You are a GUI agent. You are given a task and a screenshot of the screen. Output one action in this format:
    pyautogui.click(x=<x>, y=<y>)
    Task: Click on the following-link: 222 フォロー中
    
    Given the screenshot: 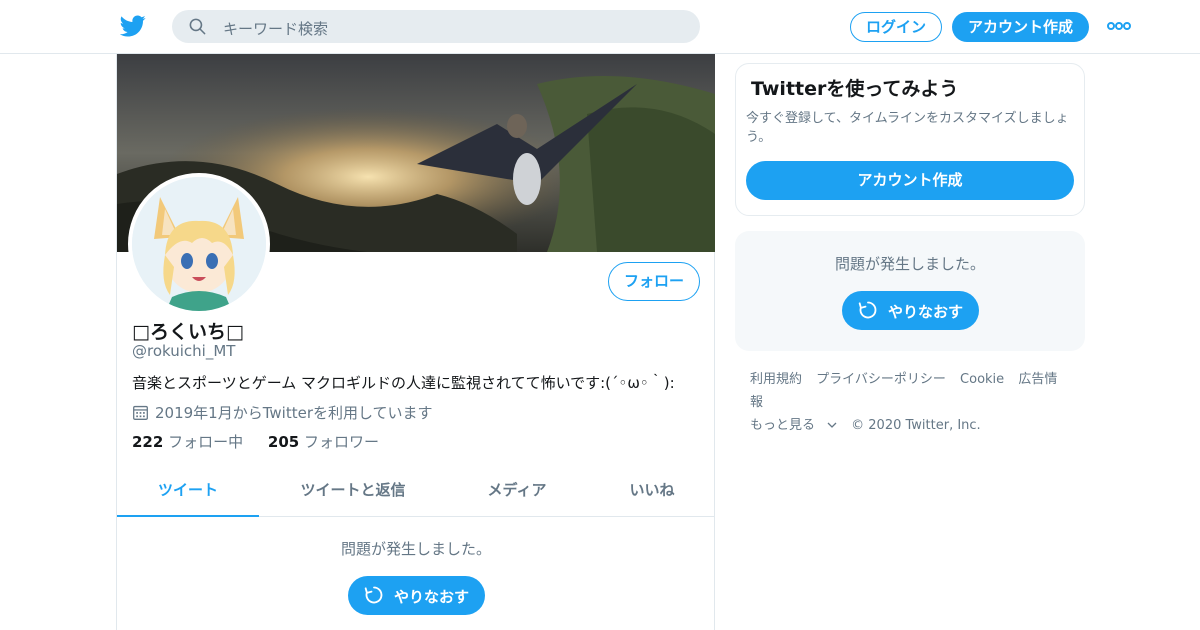 What is the action you would take?
    pyautogui.click(x=187, y=442)
    